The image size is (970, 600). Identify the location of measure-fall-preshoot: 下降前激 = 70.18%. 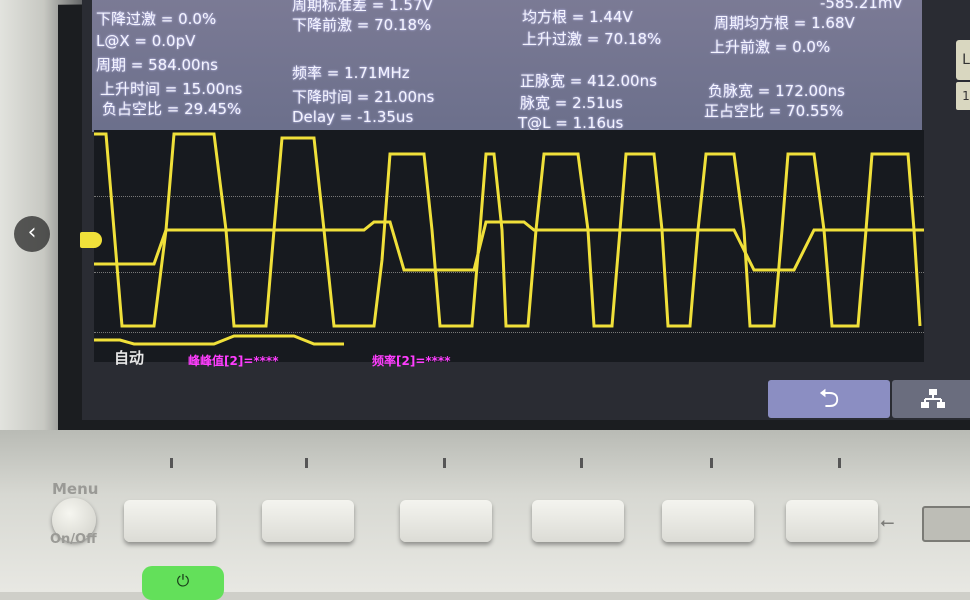
(362, 25).